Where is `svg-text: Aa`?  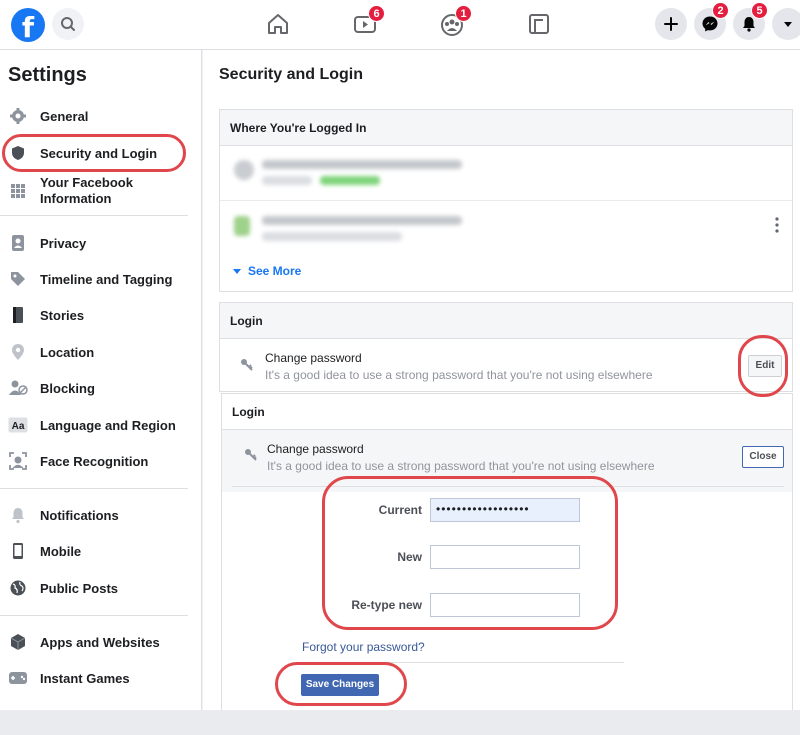
svg-text: Aa is located at coordinates (18, 426).